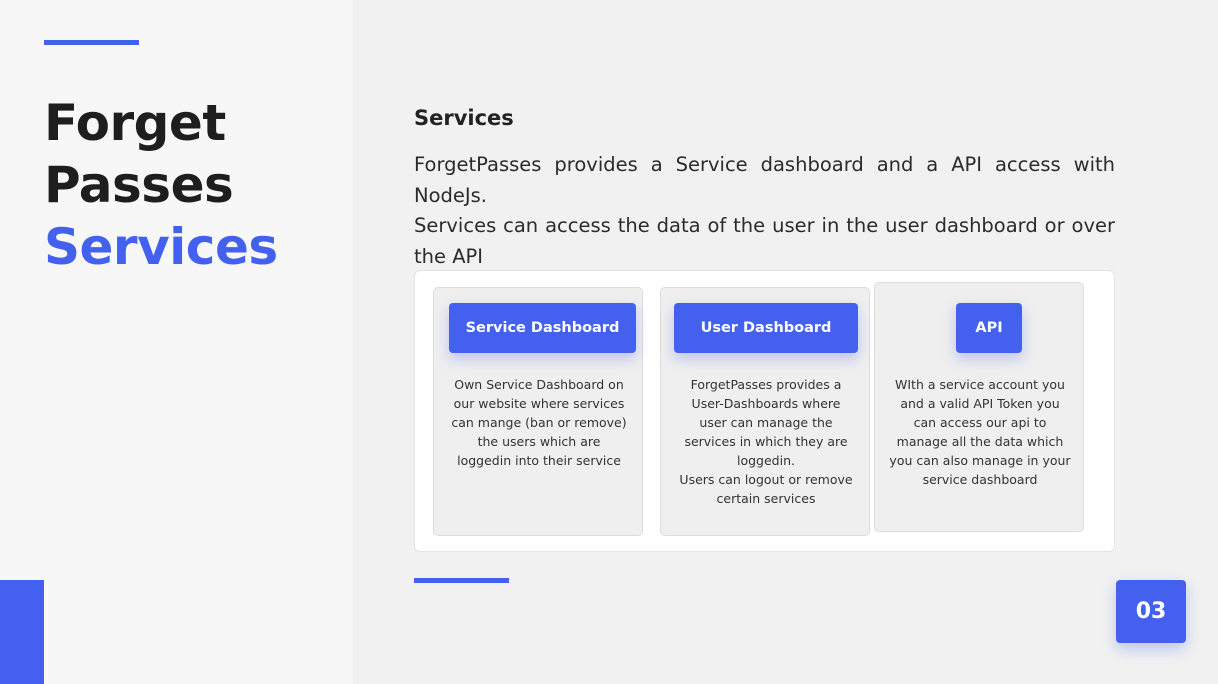 The image size is (1218, 684). I want to click on title-line-1: Forget, so click(135, 123).